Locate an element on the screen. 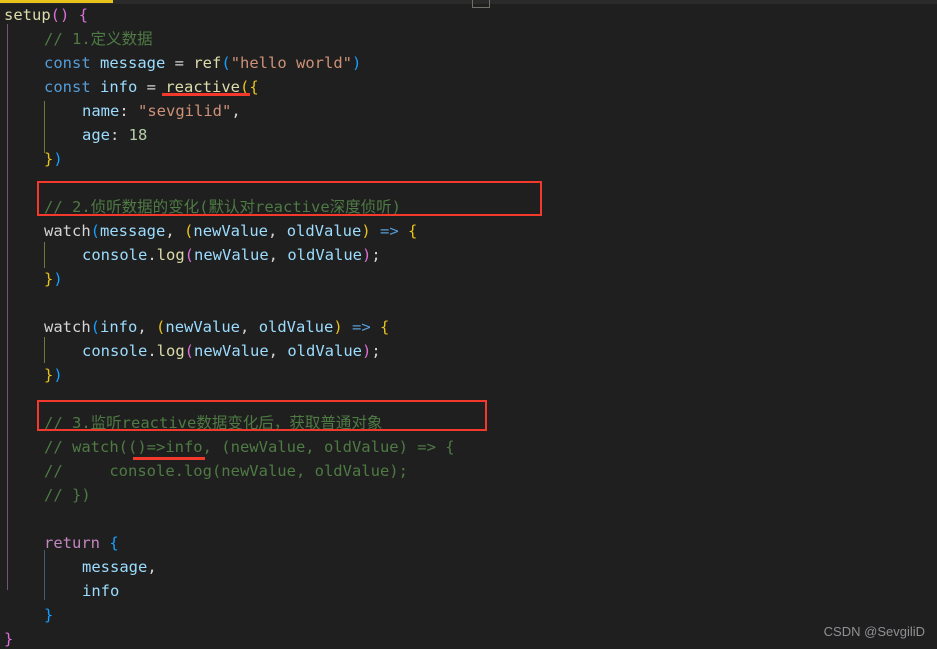 The height and width of the screenshot is (649, 937). code-line-7: }) is located at coordinates (53, 160).